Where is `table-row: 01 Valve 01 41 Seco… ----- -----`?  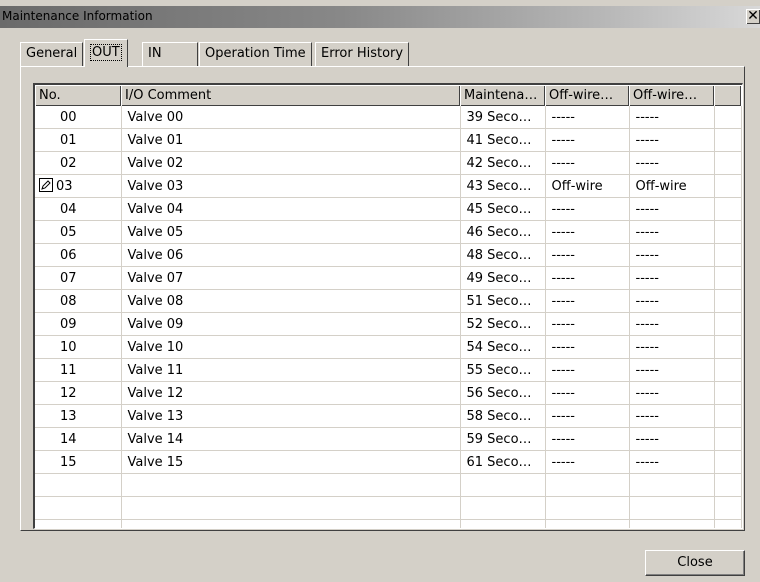
table-row: 01 Valve 01 41 Seco… ----- ----- is located at coordinates (388, 140).